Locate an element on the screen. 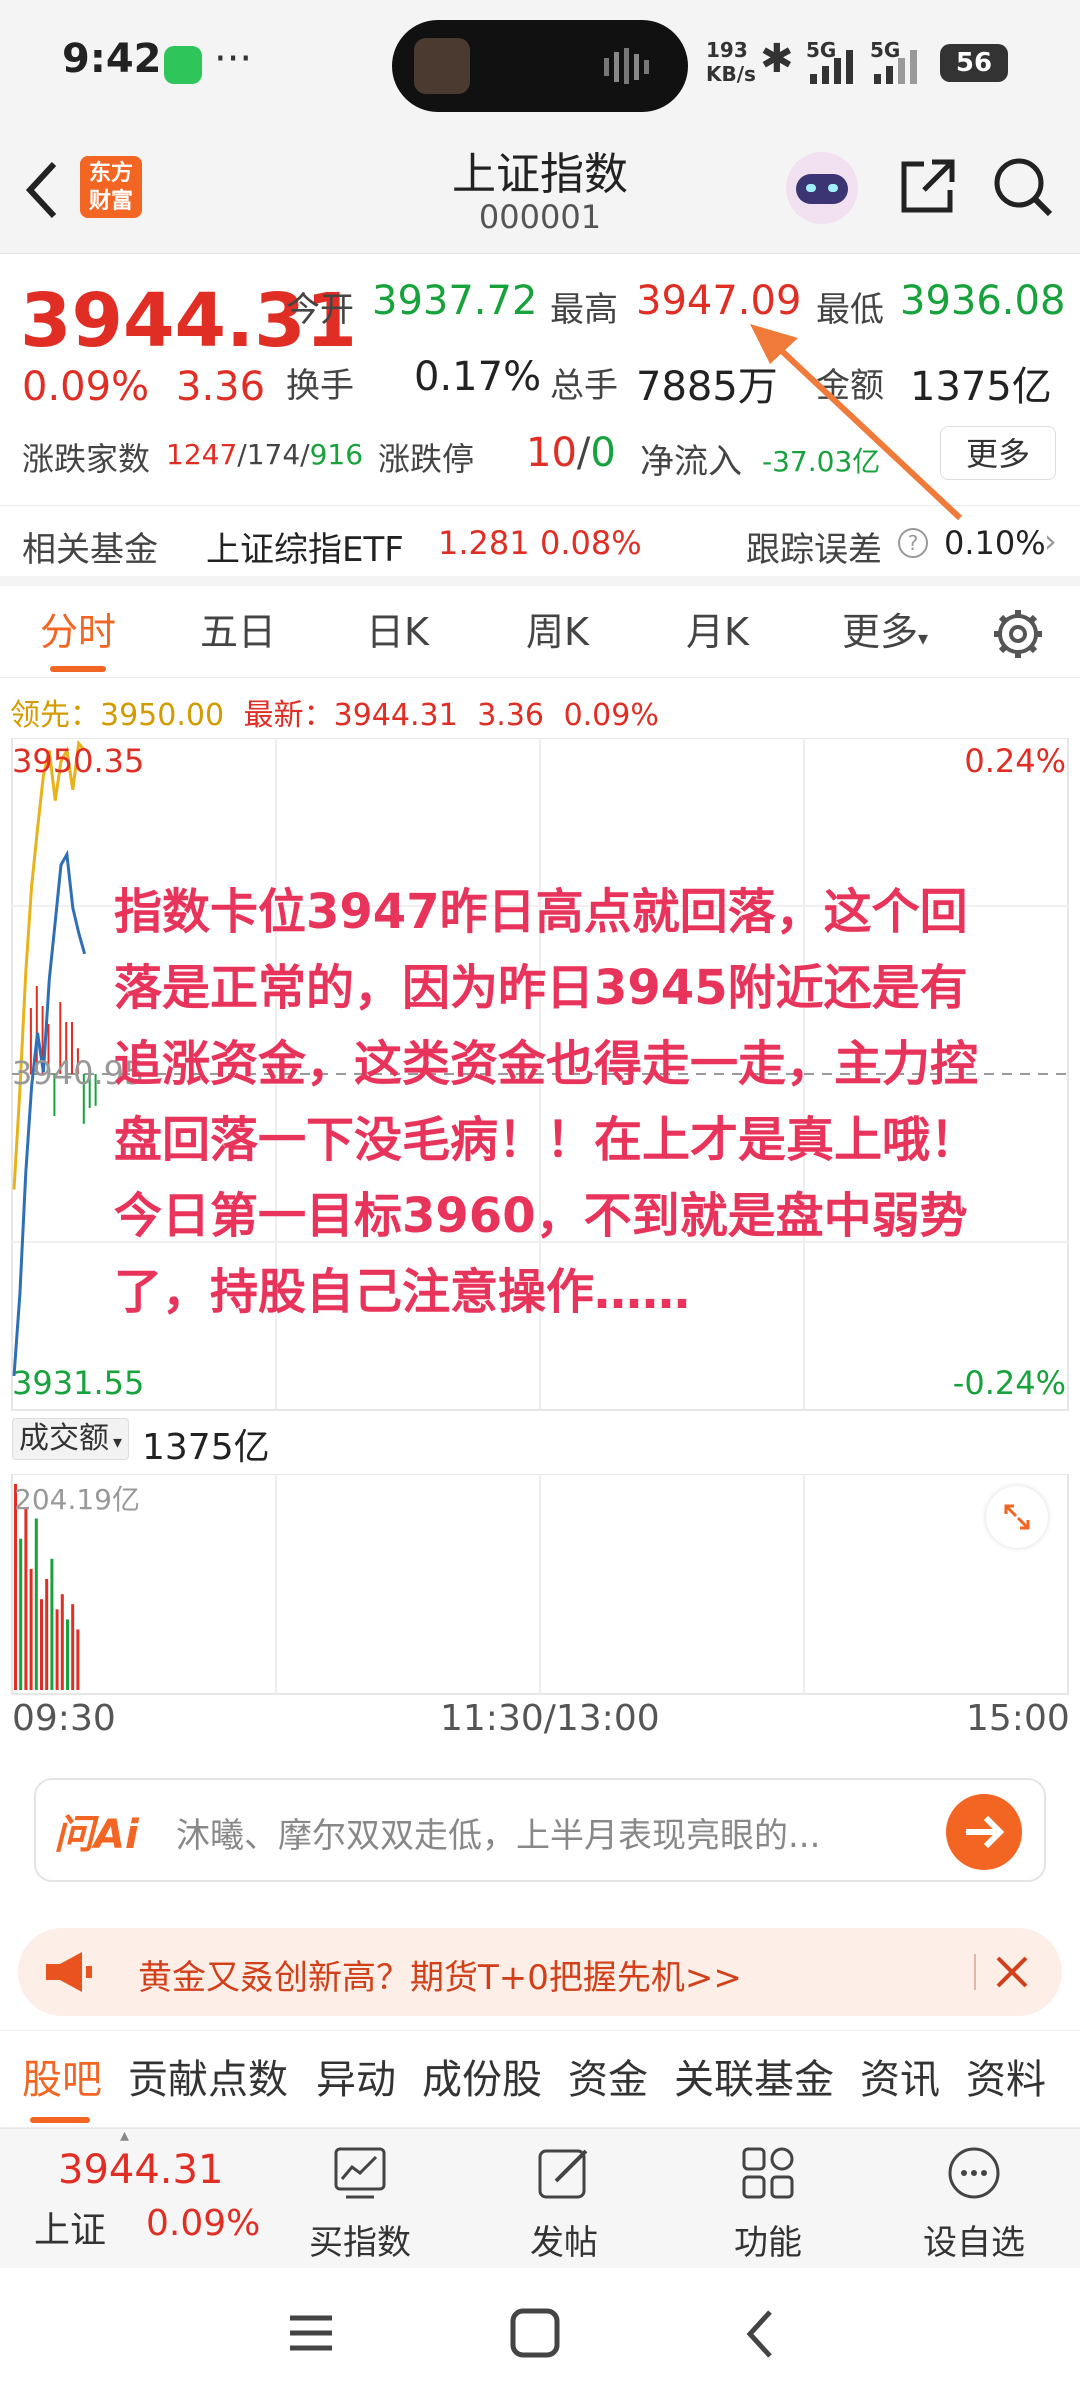 The height and width of the screenshot is (2400, 1080). tab-guba: 股吧 is located at coordinates (62, 2080).